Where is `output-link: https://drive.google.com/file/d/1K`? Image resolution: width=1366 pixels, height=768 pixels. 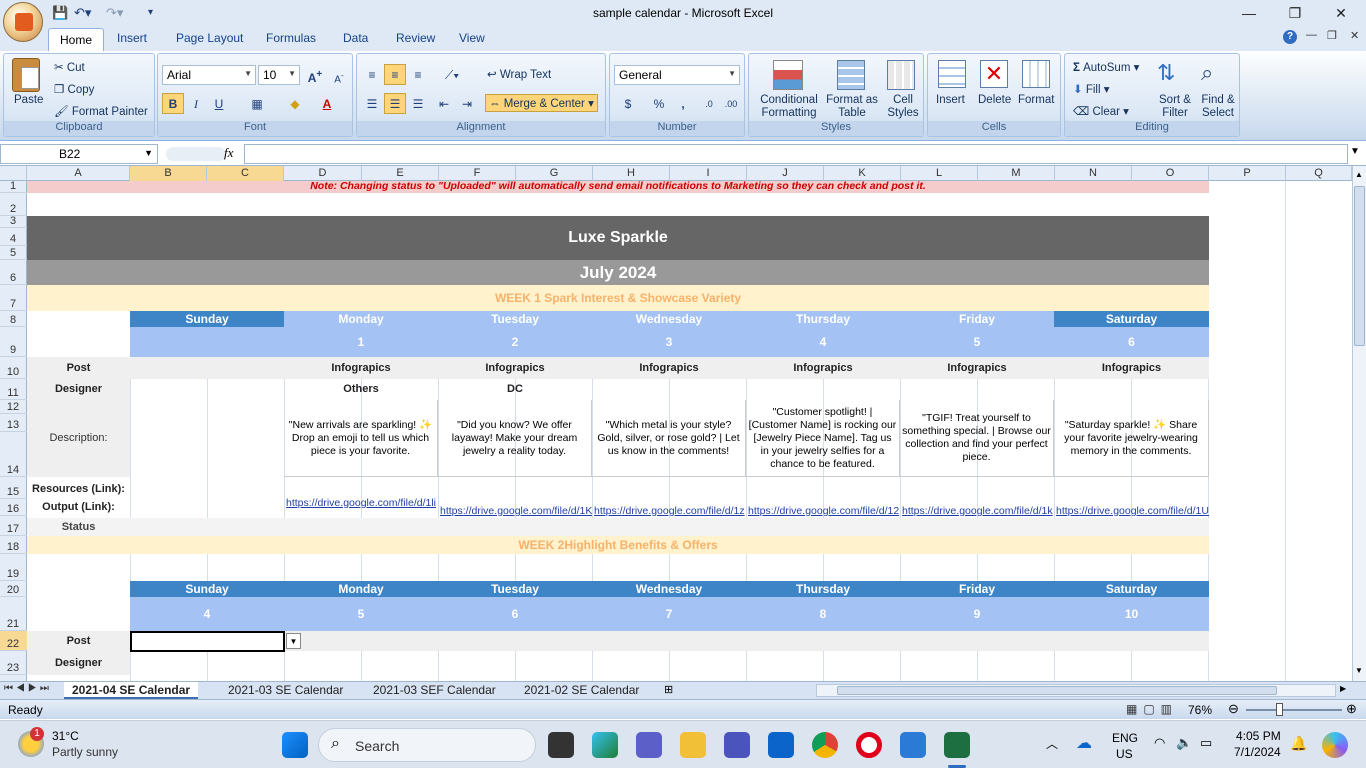
output-link: https://drive.google.com/file/d/1K is located at coordinates (516, 512).